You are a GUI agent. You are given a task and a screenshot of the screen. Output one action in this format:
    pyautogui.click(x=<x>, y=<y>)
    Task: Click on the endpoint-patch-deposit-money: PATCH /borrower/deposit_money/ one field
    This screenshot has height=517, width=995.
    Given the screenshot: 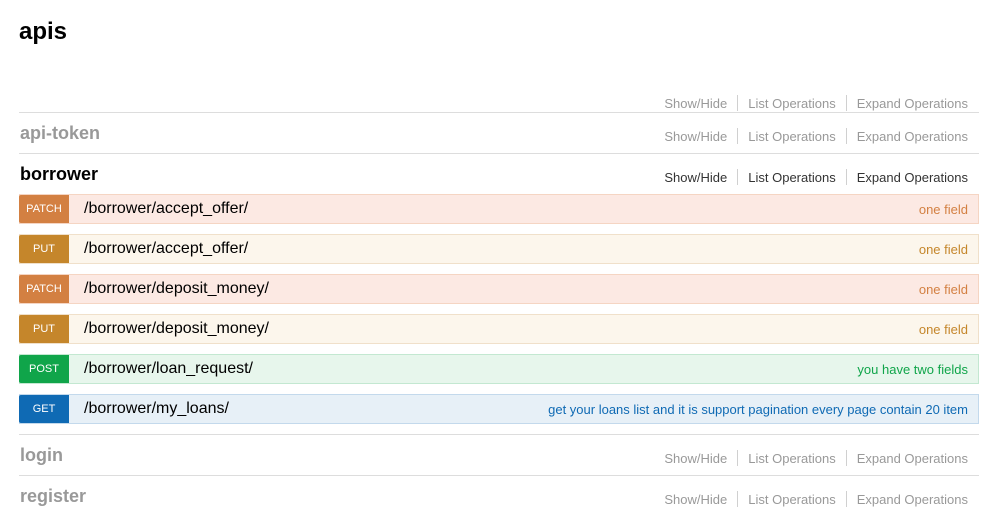 What is the action you would take?
    pyautogui.click(x=499, y=289)
    